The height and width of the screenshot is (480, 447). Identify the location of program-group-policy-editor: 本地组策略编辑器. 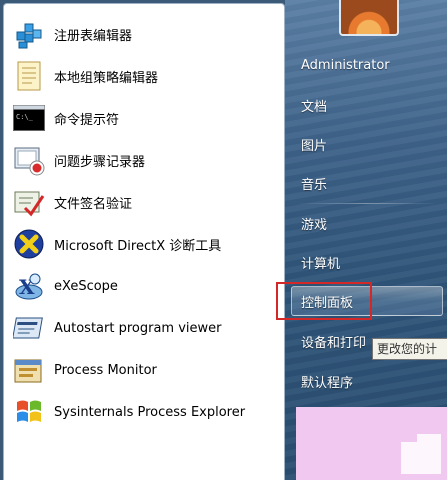
(146, 76).